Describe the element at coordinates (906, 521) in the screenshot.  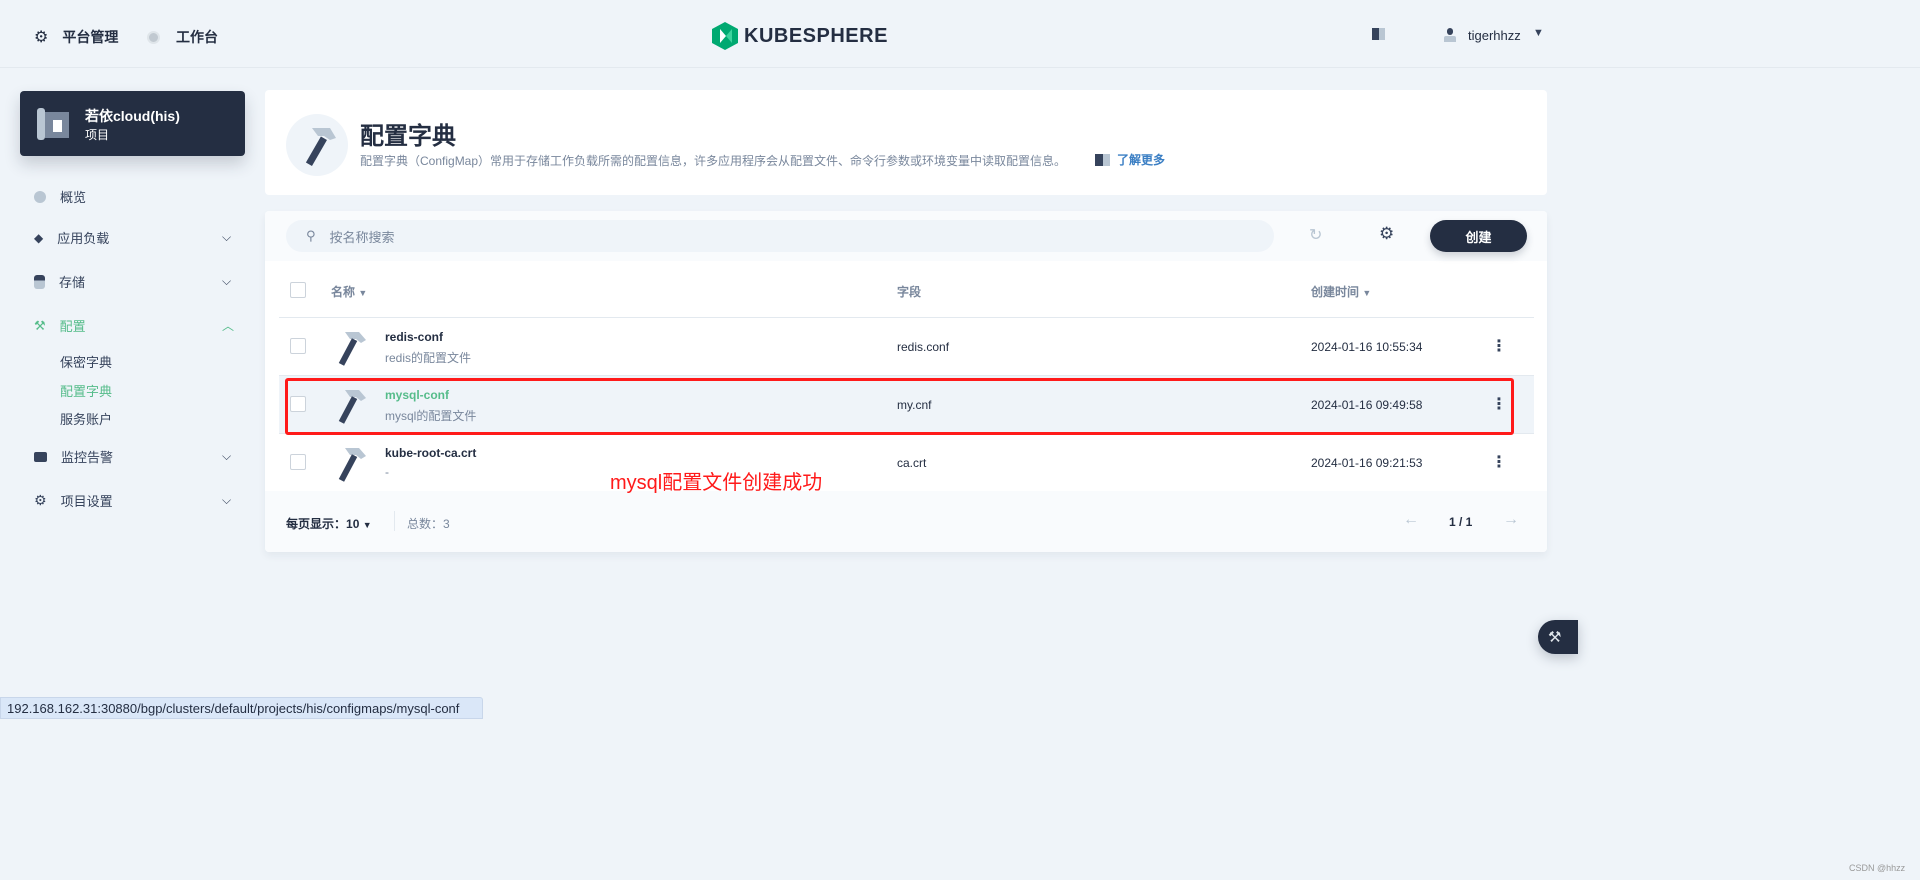
I see `pagination-bar: 每页显示：10 ▼ 总数：3 ← 1 / 1 →` at that location.